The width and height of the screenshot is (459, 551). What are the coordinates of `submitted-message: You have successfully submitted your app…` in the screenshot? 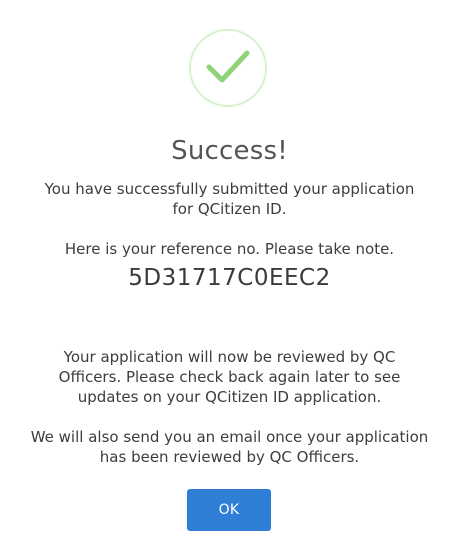 It's located at (229, 199).